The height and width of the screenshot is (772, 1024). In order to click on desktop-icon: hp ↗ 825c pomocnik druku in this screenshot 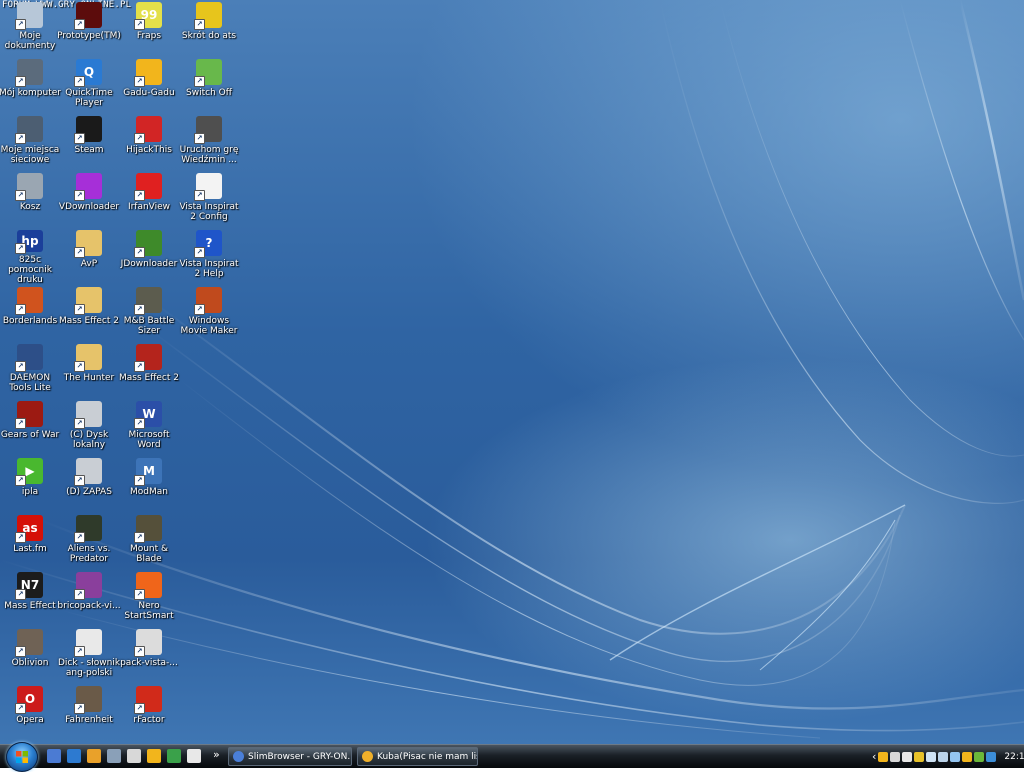, I will do `click(30, 256)`.